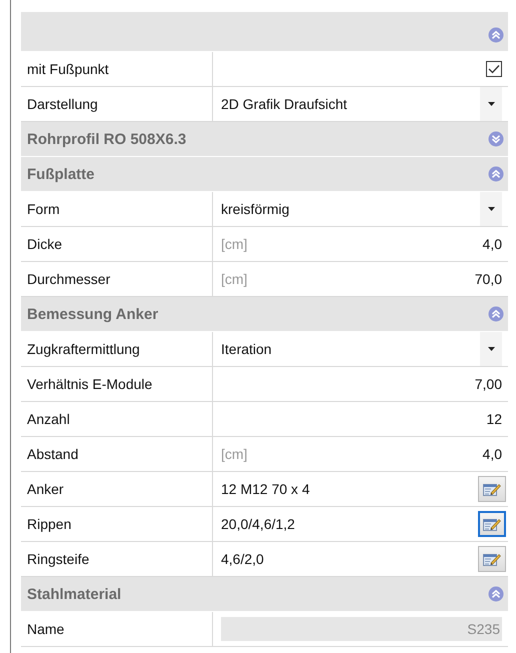  What do you see at coordinates (264, 139) in the screenshot?
I see `section-header: Rohrprofil RO 508X6.3` at bounding box center [264, 139].